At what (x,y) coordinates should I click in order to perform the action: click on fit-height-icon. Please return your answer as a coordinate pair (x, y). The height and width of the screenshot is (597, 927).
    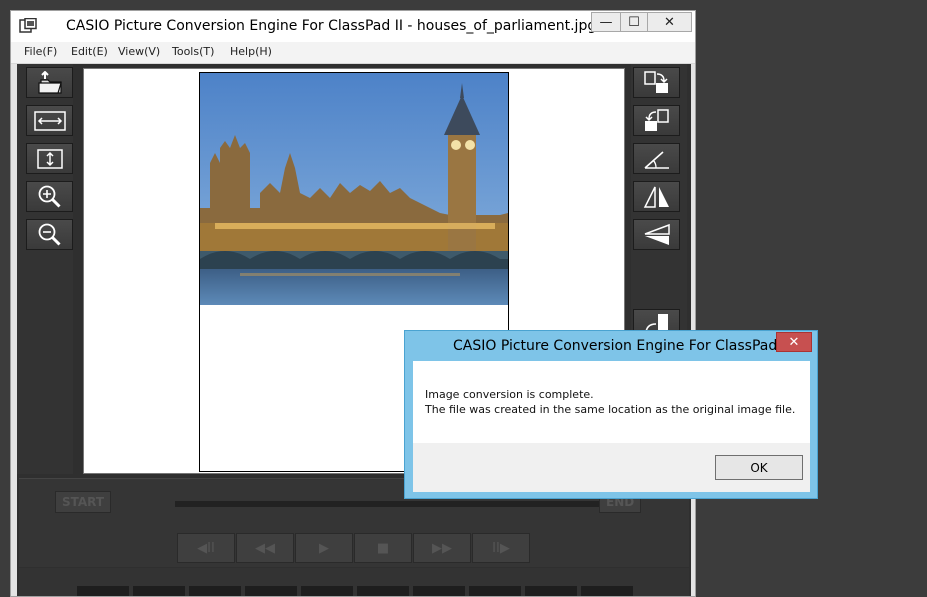
    Looking at the image, I should click on (49, 158).